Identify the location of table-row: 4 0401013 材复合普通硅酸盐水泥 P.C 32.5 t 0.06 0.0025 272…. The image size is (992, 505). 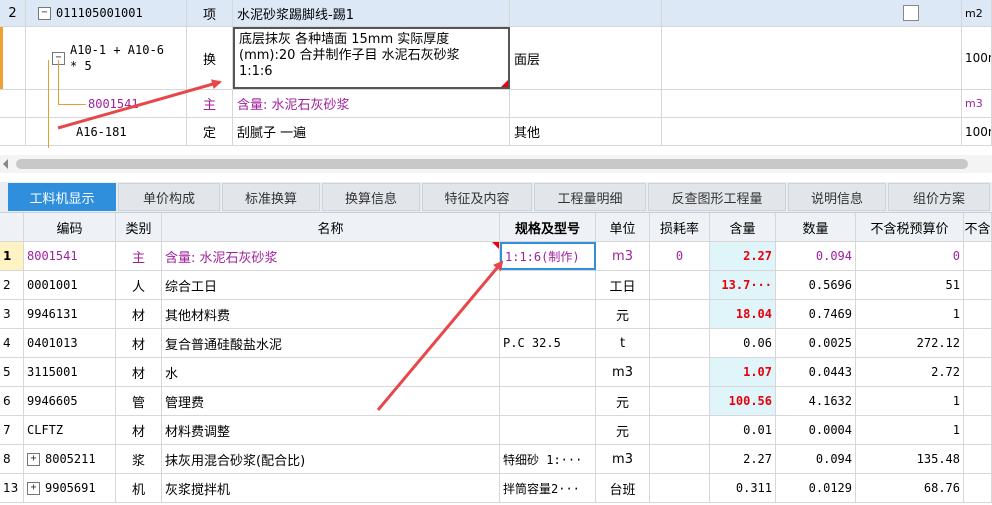
(496, 343).